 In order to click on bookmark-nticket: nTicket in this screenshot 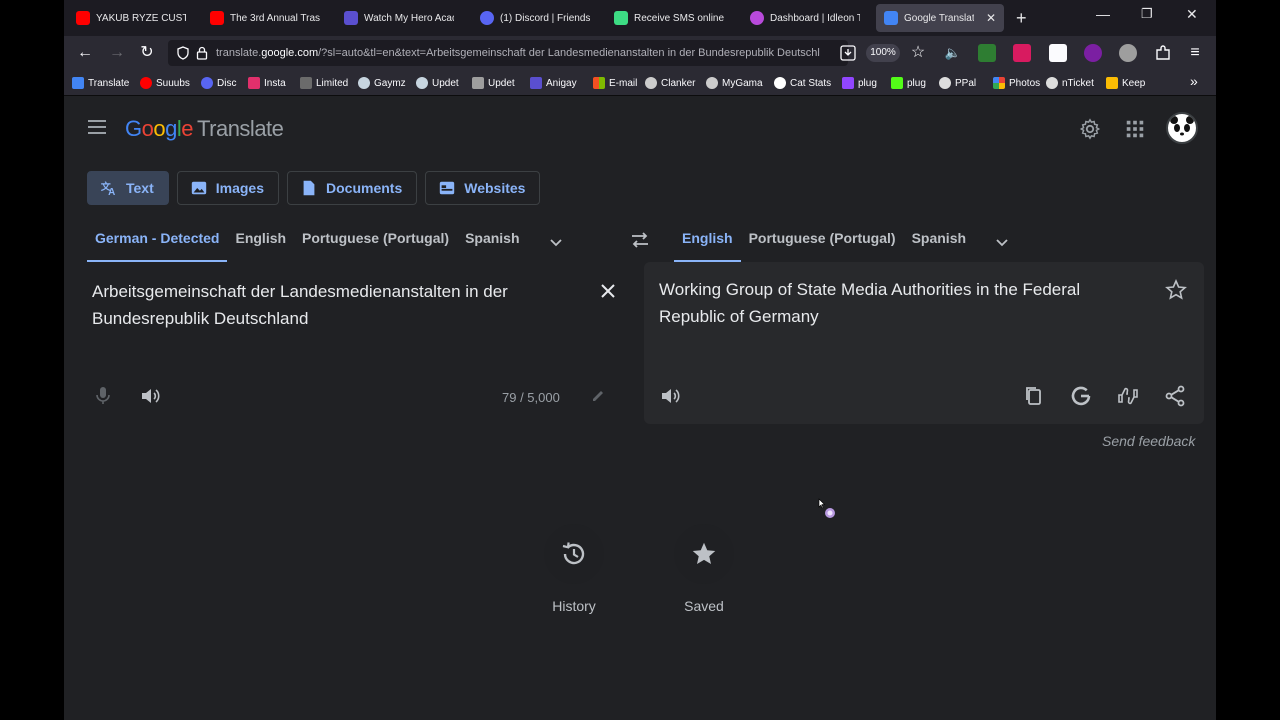, I will do `click(1070, 83)`.